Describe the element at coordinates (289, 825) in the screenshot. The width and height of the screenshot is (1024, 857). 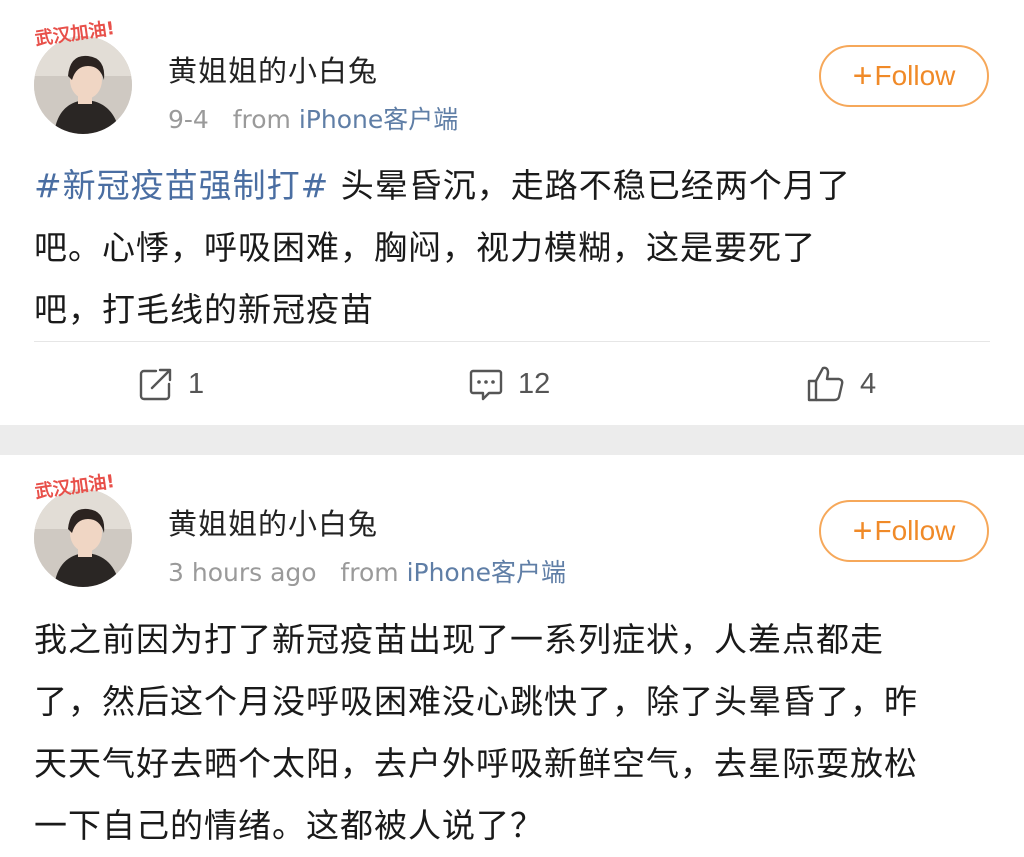
I see `post-line: 一下自己的情绪。这都被人说了？` at that location.